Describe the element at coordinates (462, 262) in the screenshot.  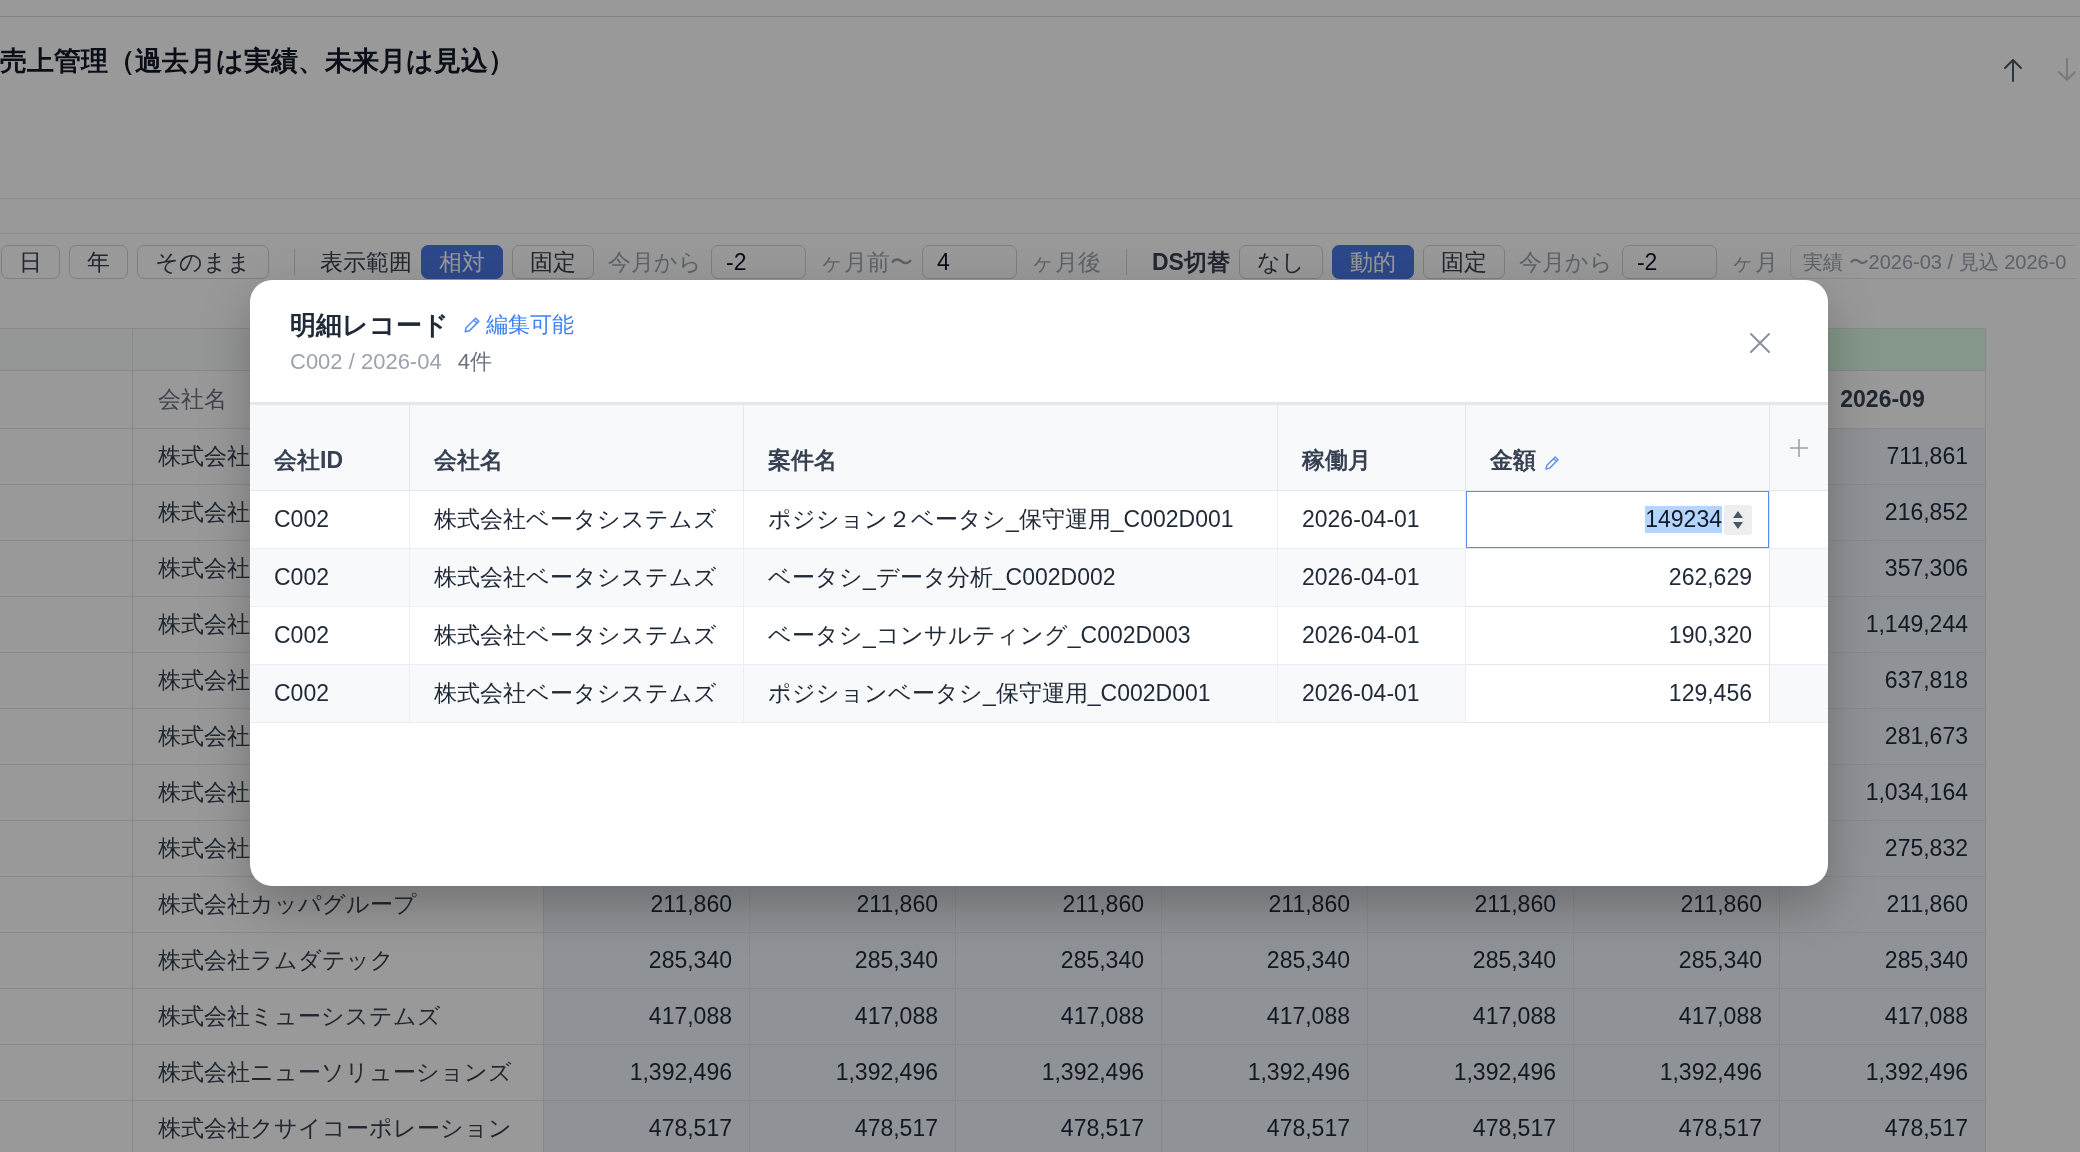
I see `range-mode-button: 相対` at that location.